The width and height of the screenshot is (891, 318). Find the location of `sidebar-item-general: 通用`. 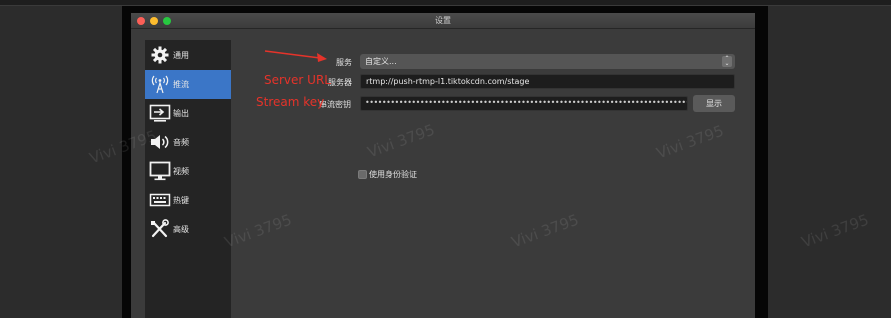

sidebar-item-general: 通用 is located at coordinates (188, 55).